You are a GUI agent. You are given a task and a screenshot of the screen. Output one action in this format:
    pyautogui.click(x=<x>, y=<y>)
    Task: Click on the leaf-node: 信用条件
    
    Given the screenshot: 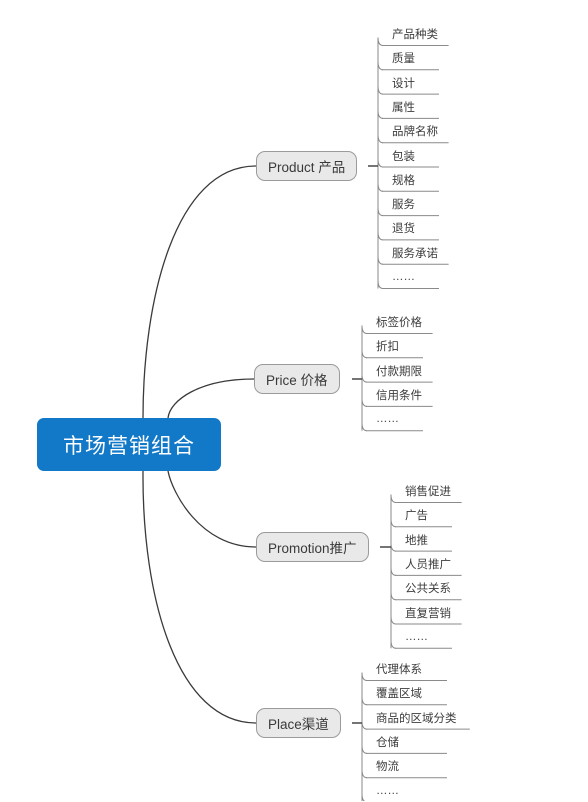 What is the action you would take?
    pyautogui.click(x=399, y=395)
    